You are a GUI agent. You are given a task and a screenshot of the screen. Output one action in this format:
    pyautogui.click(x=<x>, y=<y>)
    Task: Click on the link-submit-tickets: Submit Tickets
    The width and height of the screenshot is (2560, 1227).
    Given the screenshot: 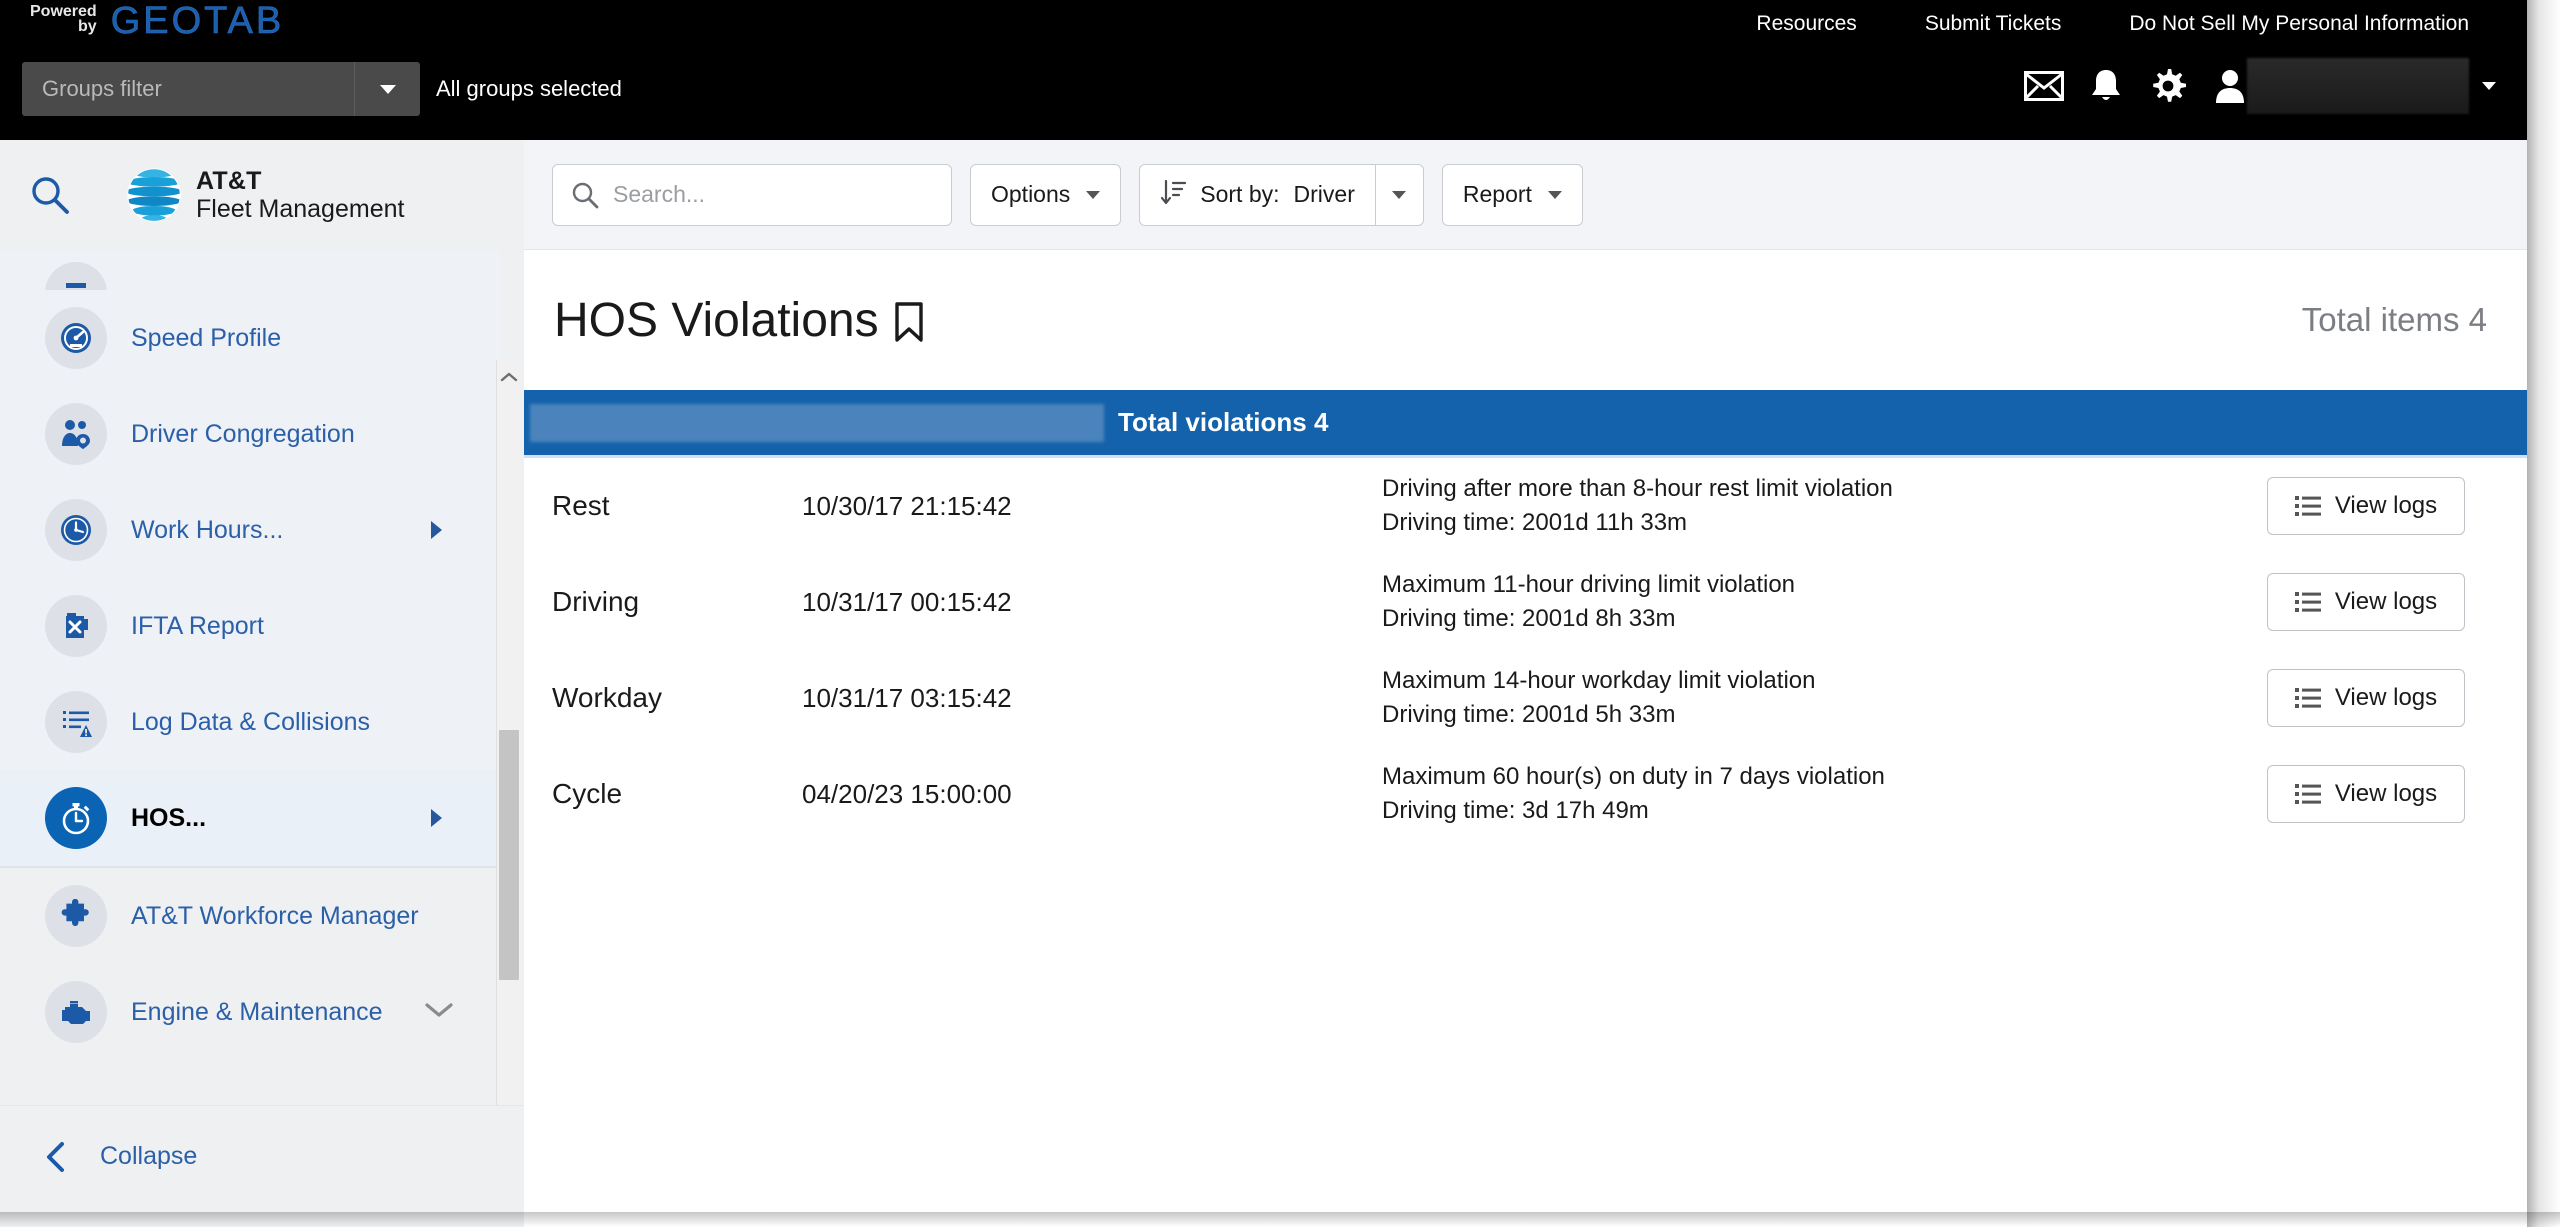 What is the action you would take?
    pyautogui.click(x=1993, y=24)
    